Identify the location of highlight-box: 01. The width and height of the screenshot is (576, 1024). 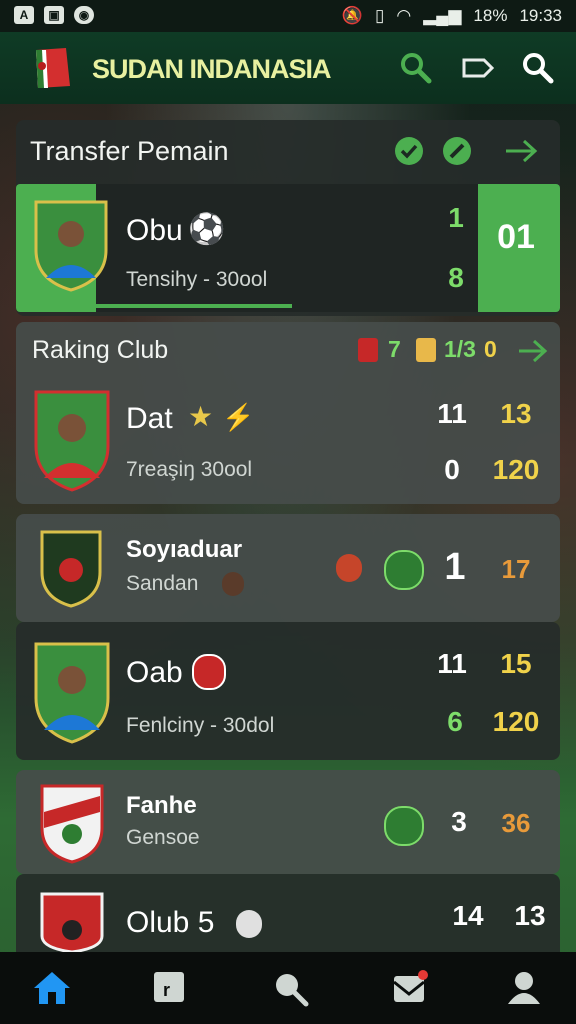
(519, 248).